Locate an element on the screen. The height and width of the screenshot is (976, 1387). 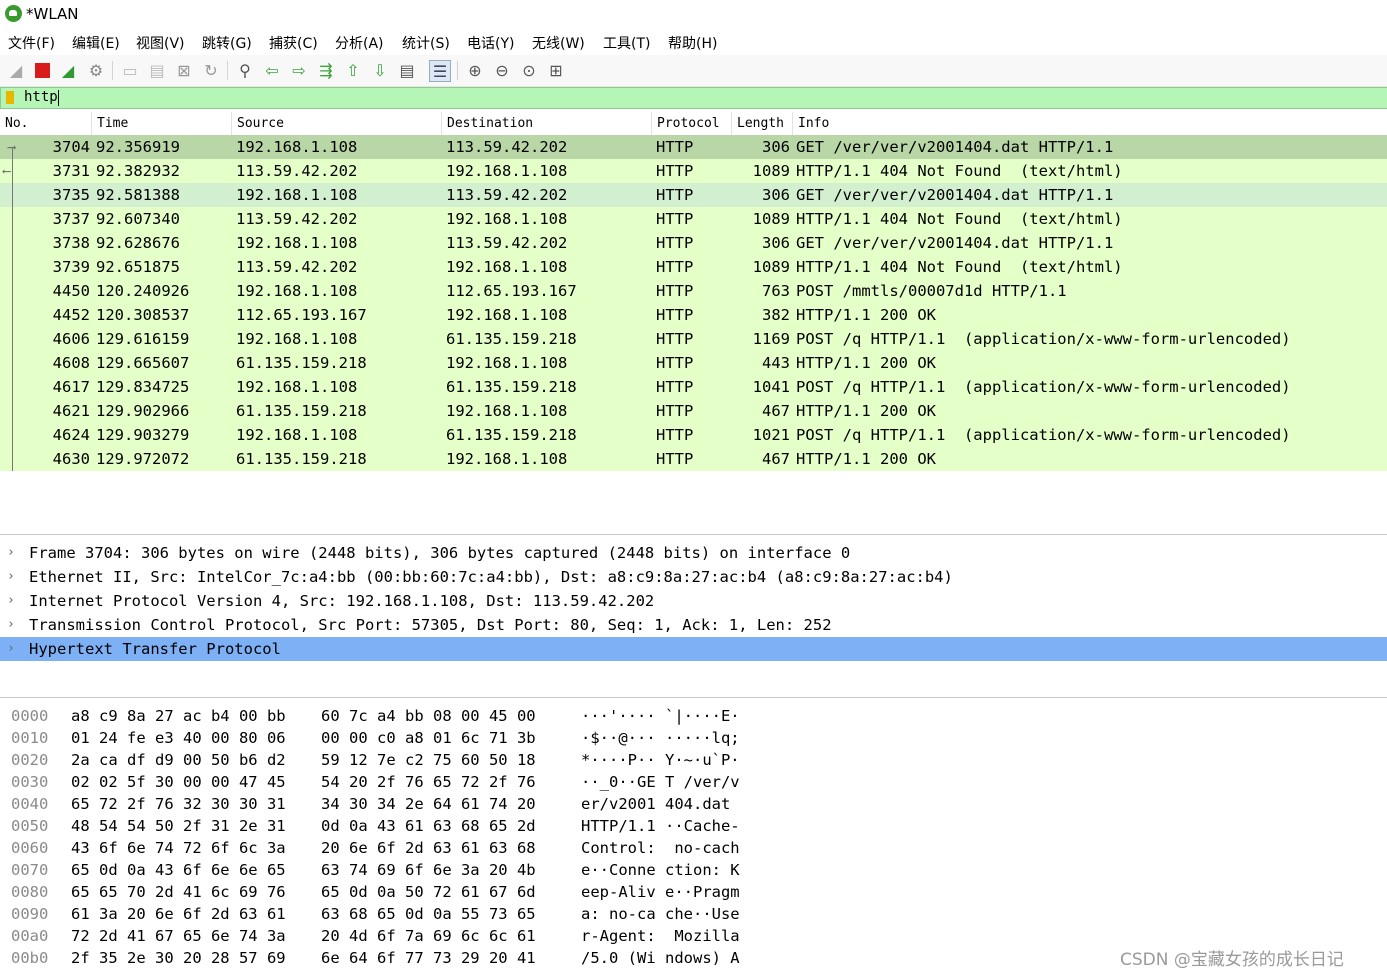
go-to-packet-icon: ⇶ is located at coordinates (326, 70).